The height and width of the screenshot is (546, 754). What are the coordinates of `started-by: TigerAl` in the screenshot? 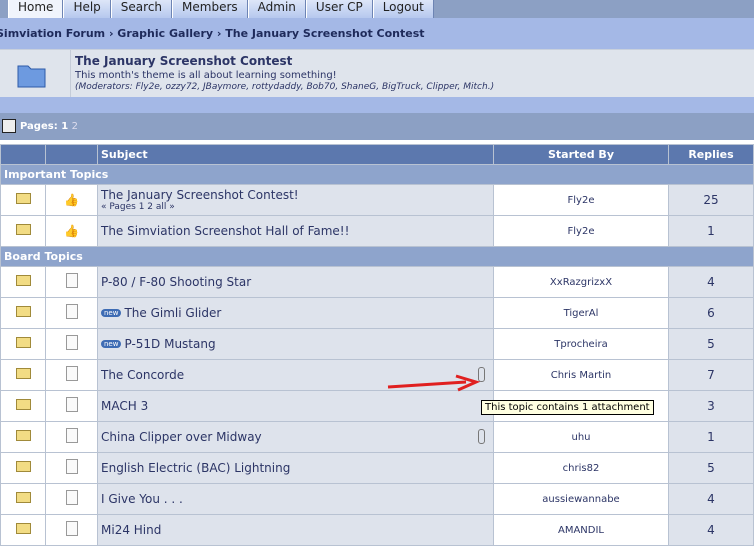 It's located at (581, 313).